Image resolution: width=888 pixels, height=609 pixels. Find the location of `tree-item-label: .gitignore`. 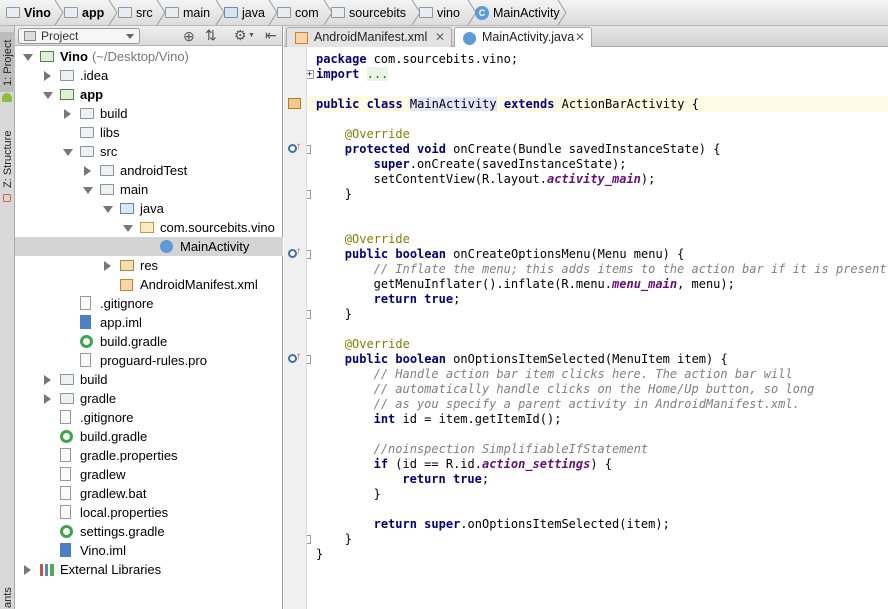

tree-item-label: .gitignore is located at coordinates (107, 417).